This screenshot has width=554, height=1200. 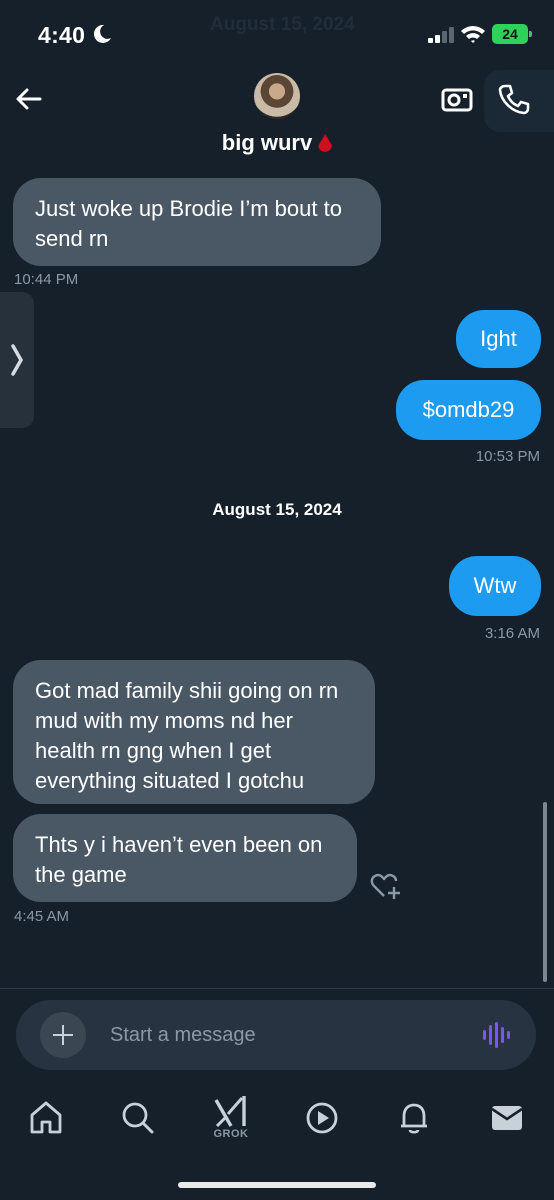 What do you see at coordinates (29, 99) in the screenshot?
I see `back-arrow-icon` at bounding box center [29, 99].